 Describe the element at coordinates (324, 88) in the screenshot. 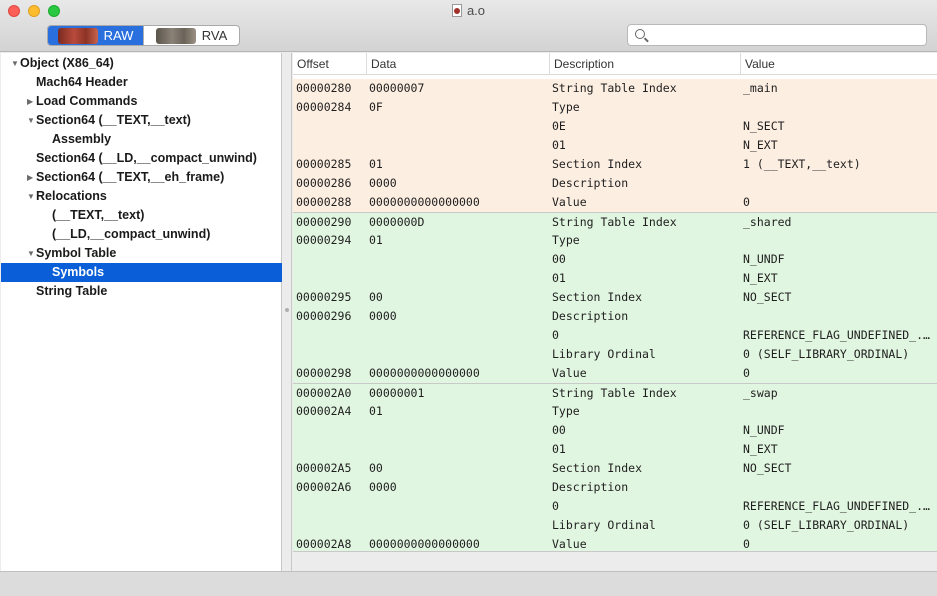

I see `offset-cell: 00000280` at that location.